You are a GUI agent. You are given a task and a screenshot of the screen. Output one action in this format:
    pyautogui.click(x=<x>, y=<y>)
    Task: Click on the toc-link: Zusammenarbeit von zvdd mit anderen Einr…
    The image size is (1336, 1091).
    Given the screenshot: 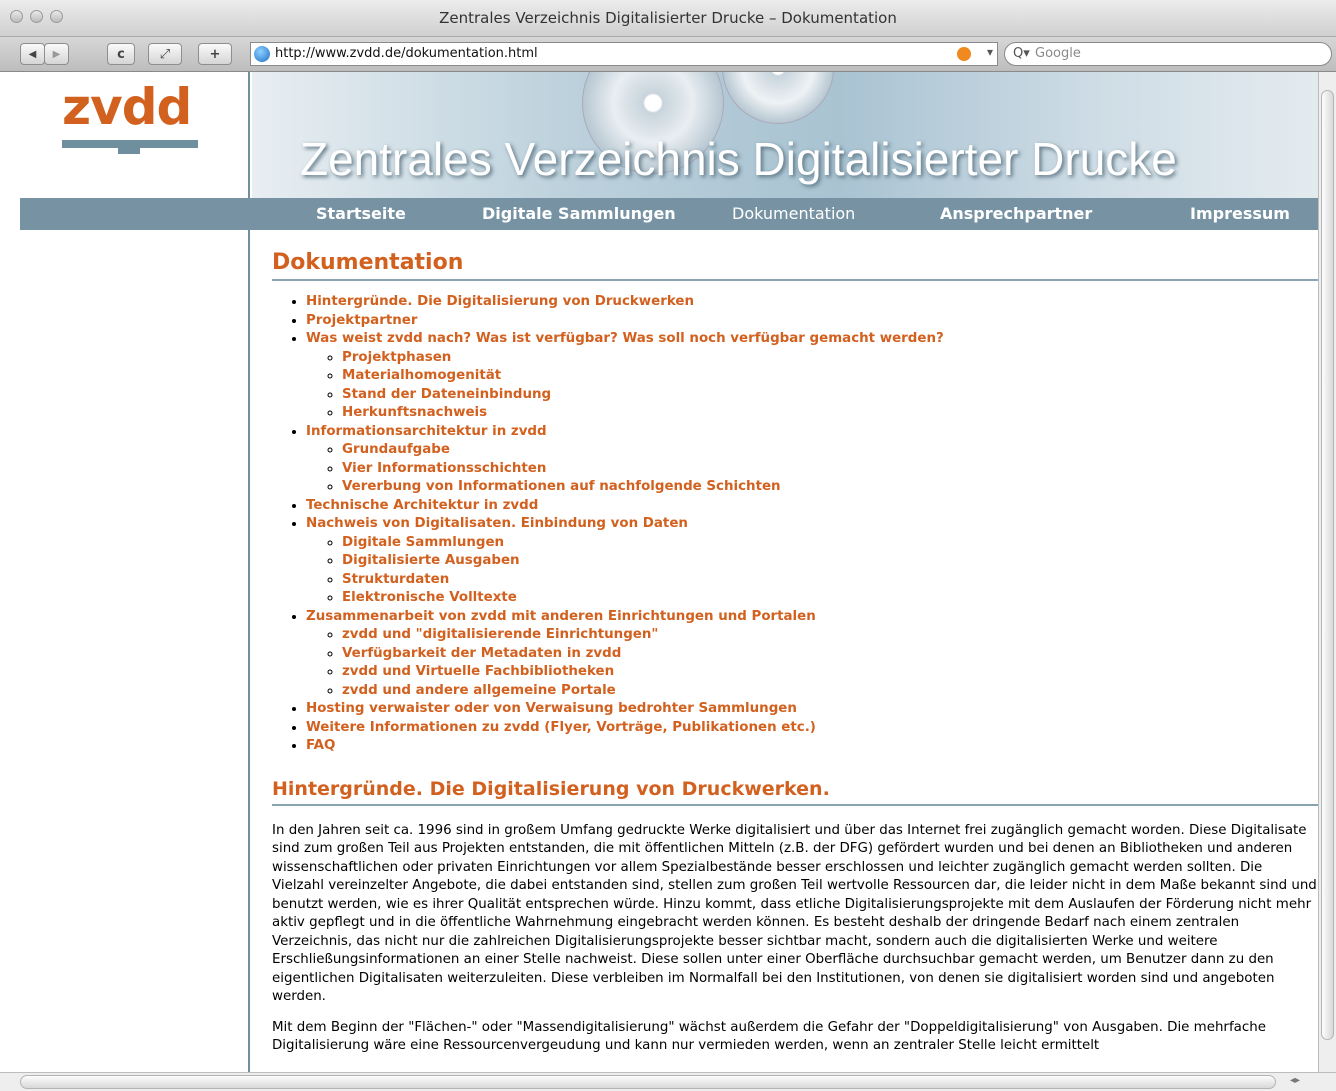 What is the action you would take?
    pyautogui.click(x=561, y=616)
    